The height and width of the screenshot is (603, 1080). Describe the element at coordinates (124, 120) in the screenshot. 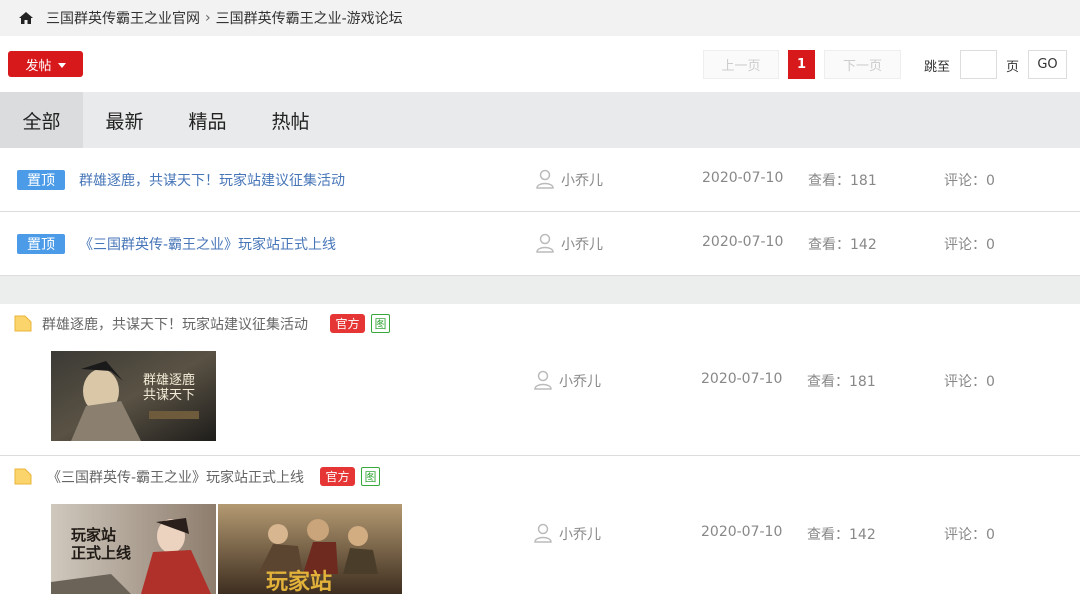

I see `tab-latest: 最新` at that location.